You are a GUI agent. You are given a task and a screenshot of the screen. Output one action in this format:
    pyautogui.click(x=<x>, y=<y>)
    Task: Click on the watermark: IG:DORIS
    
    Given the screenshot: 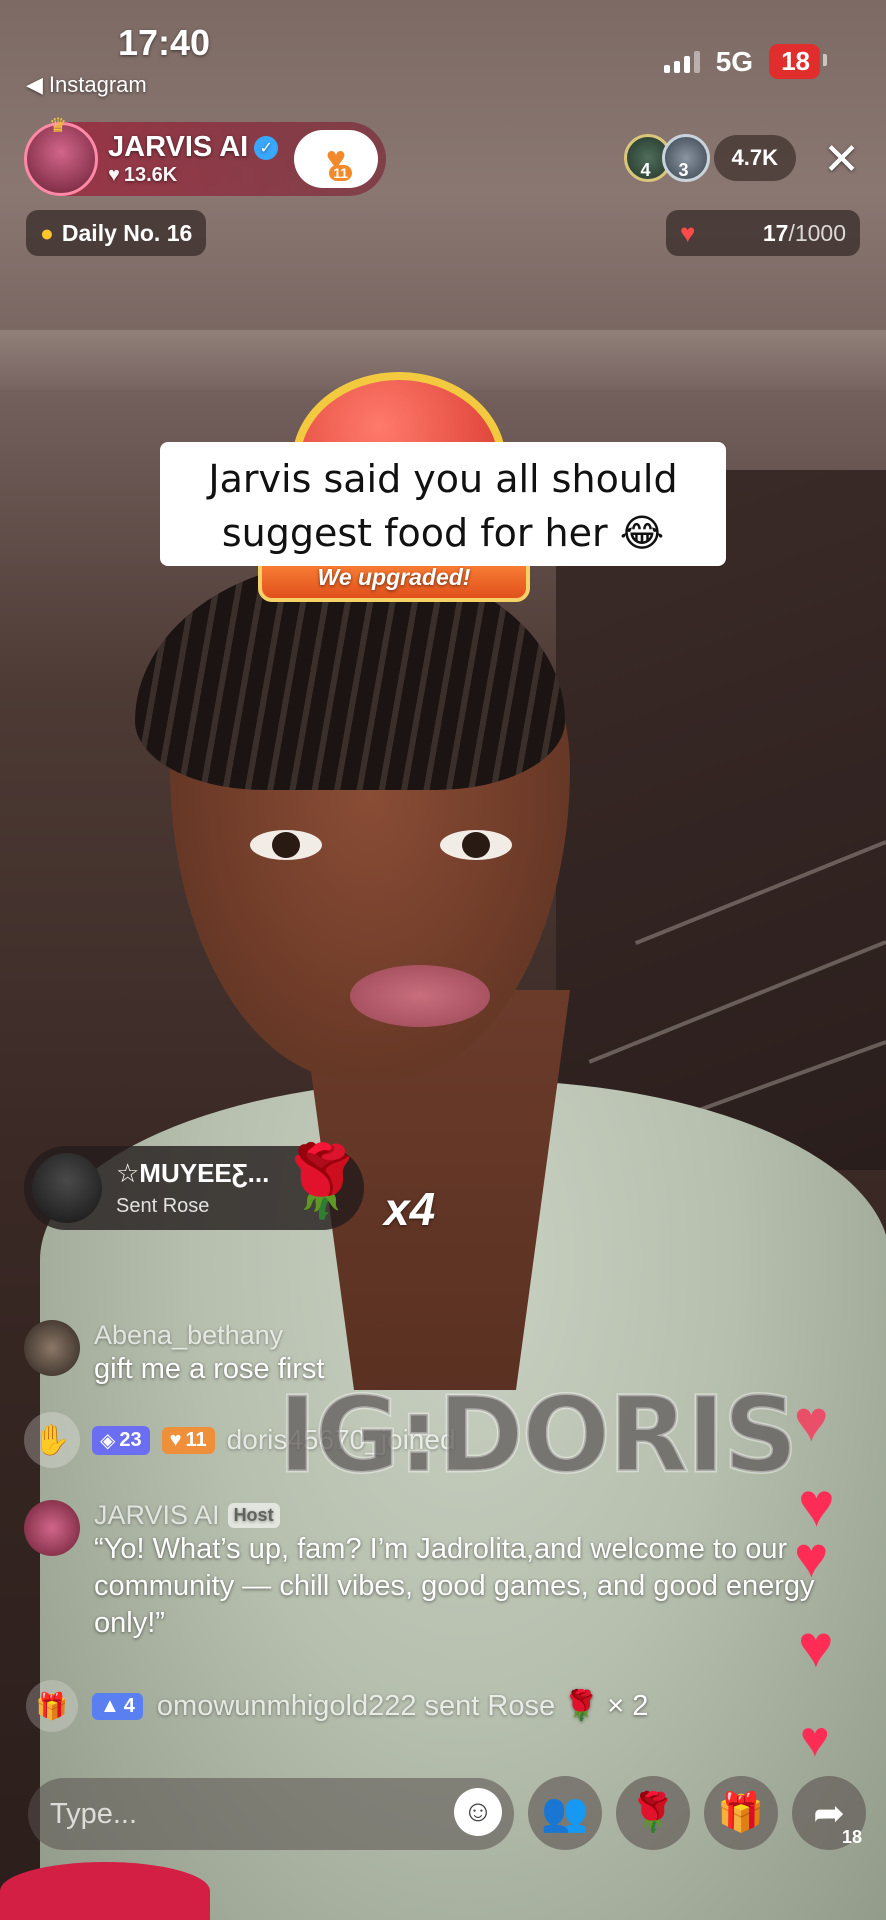 What is the action you would take?
    pyautogui.click(x=537, y=1435)
    